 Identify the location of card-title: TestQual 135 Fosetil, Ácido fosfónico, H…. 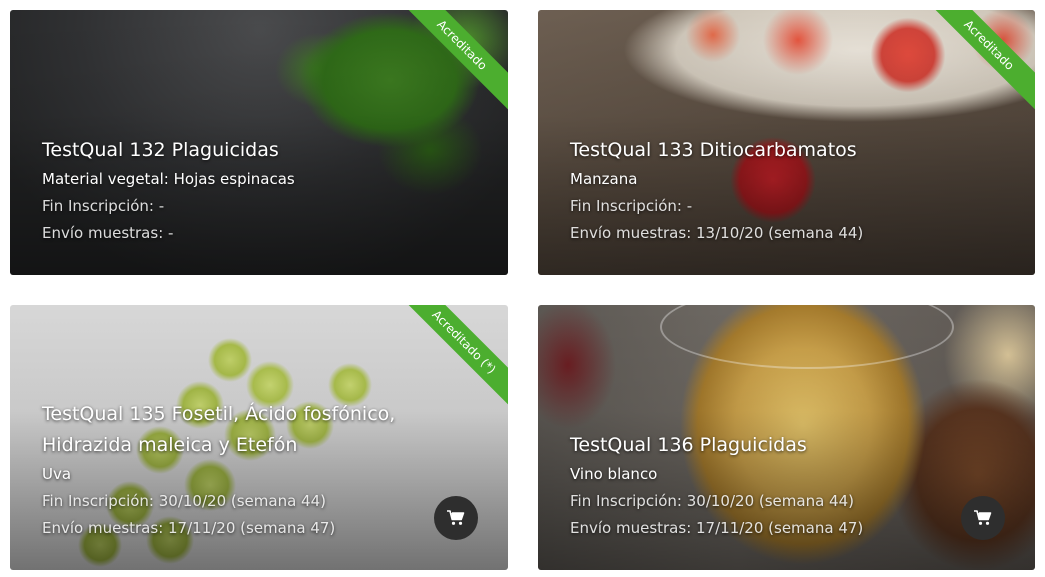
(227, 430).